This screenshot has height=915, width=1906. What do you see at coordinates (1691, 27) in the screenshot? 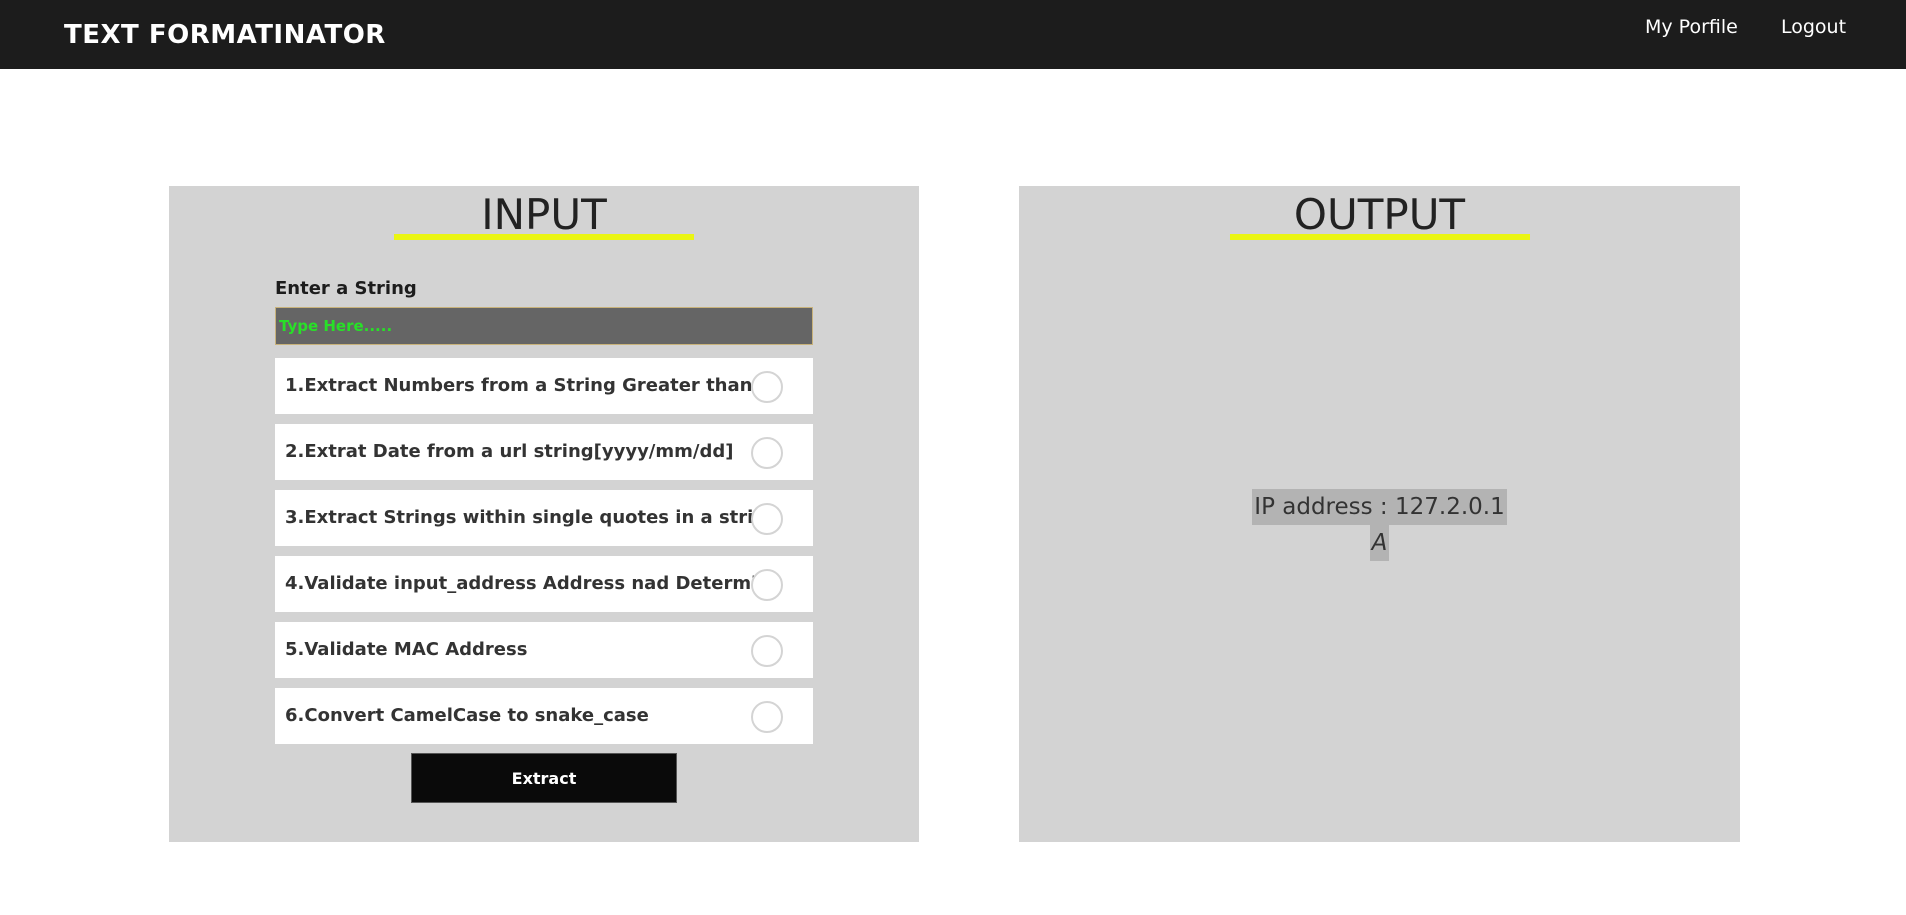
I see `nav-my-profile-link: My Porfile` at bounding box center [1691, 27].